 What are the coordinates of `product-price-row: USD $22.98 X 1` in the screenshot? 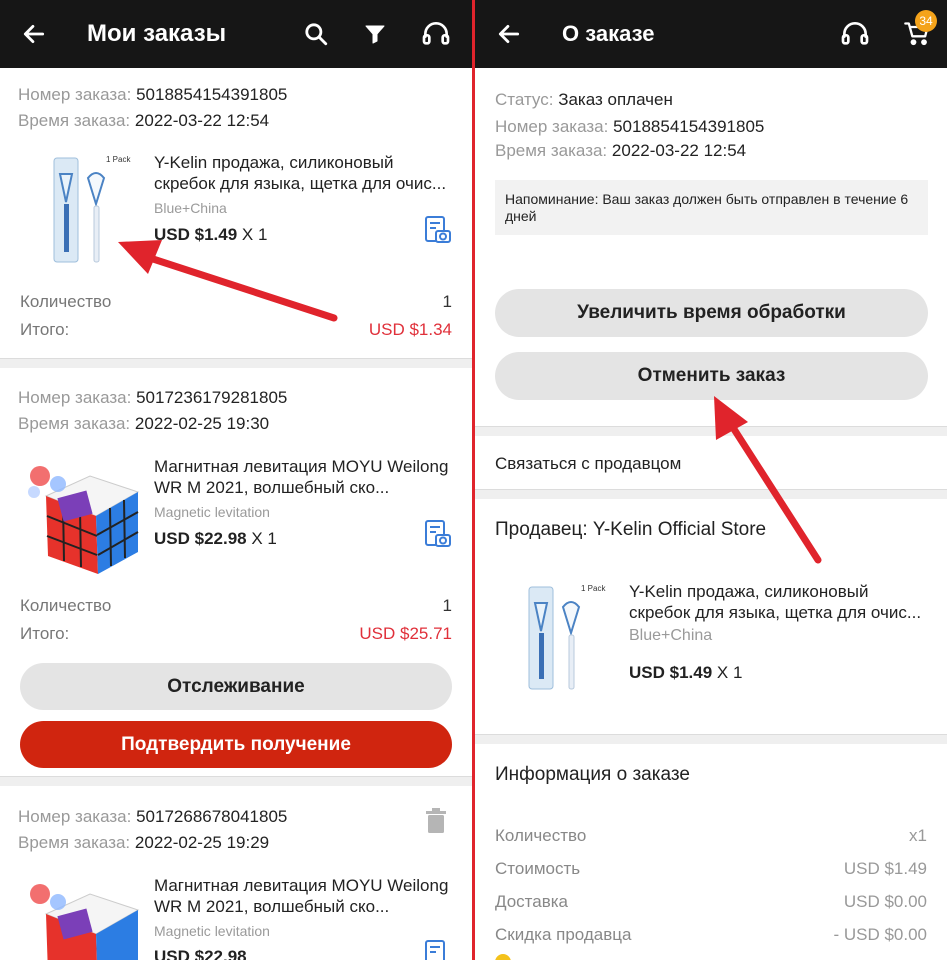 It's located at (215, 539).